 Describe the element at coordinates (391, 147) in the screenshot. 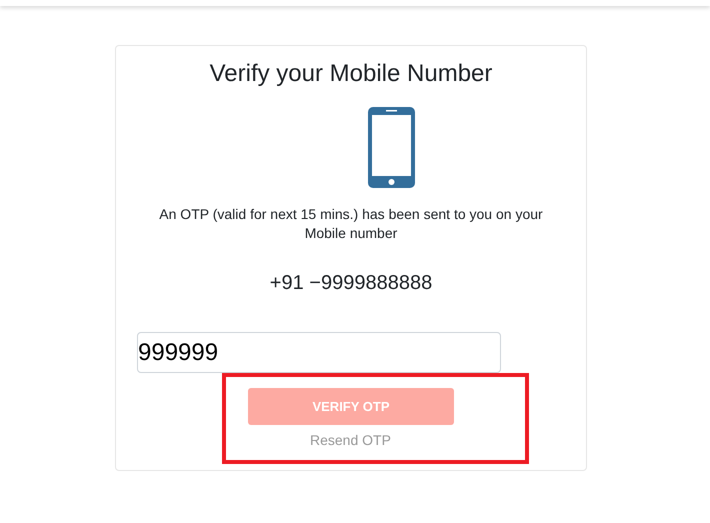

I see `mobile-phone-icon` at that location.